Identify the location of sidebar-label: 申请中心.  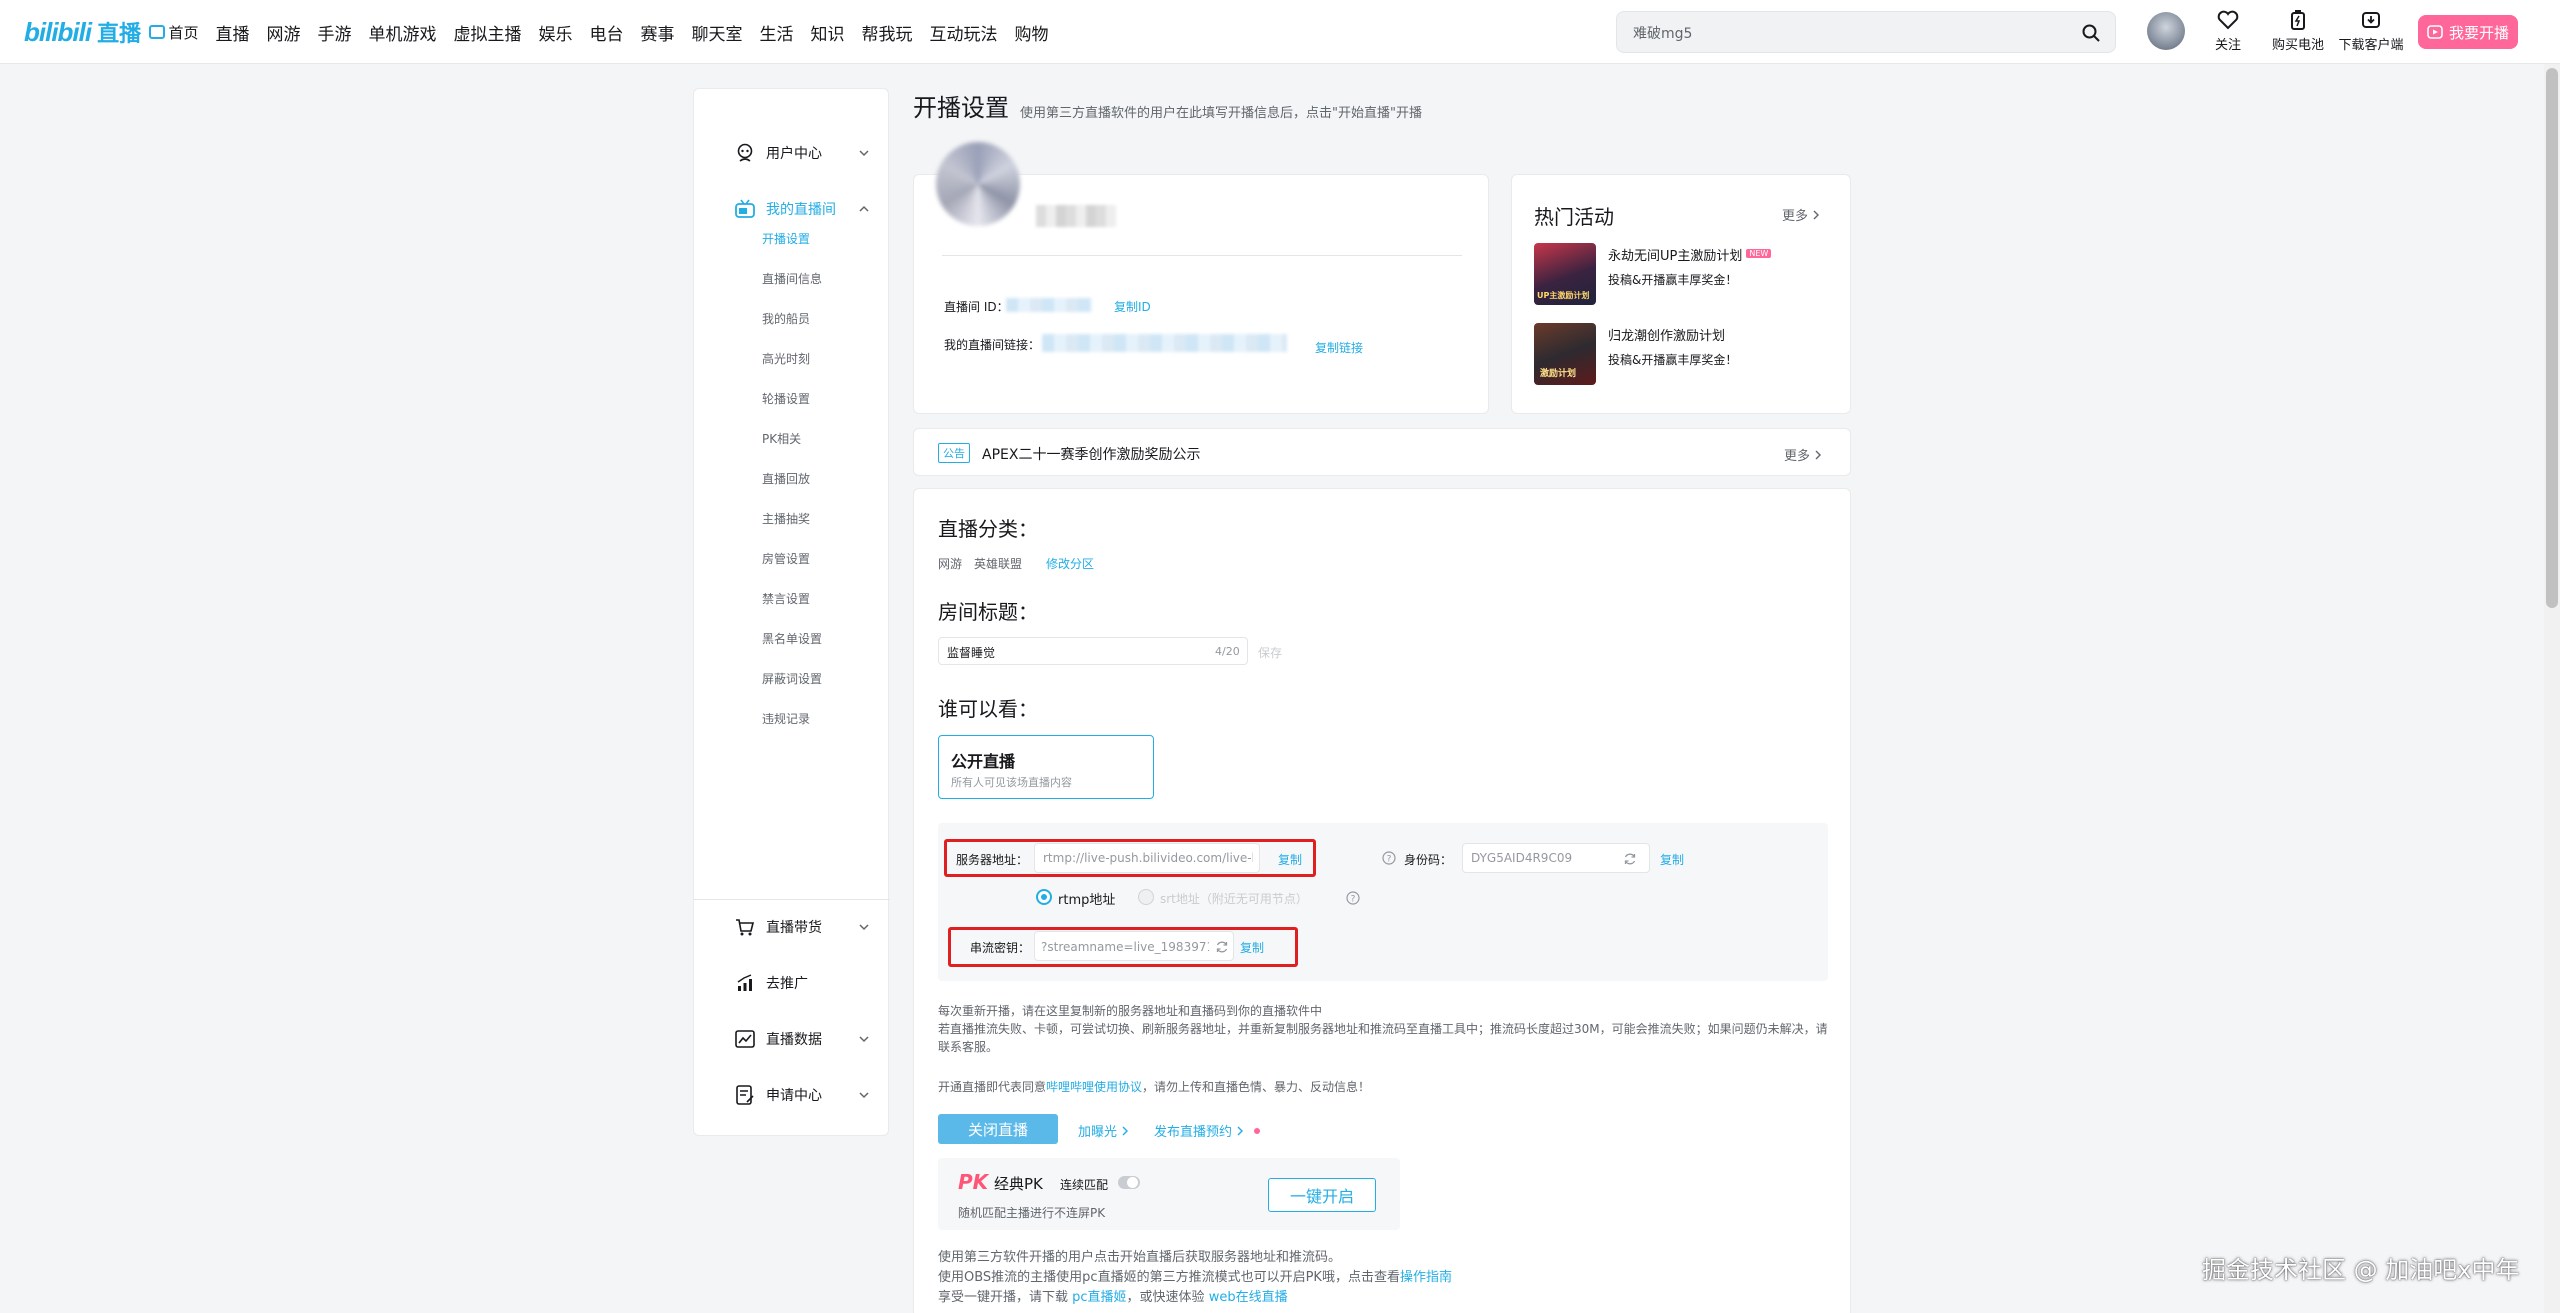
(794, 1096).